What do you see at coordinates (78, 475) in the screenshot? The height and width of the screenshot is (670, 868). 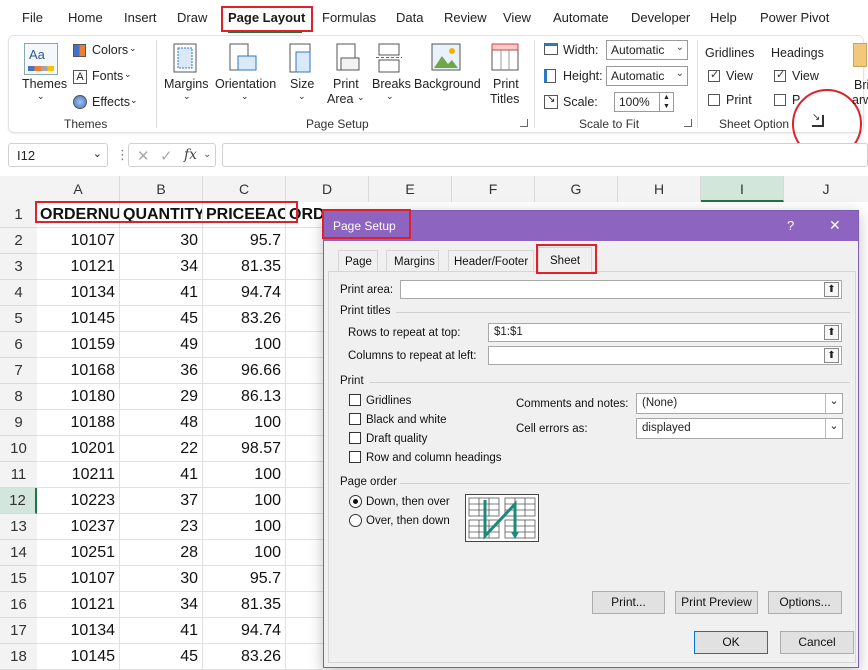 I see `table-cell: 10211` at bounding box center [78, 475].